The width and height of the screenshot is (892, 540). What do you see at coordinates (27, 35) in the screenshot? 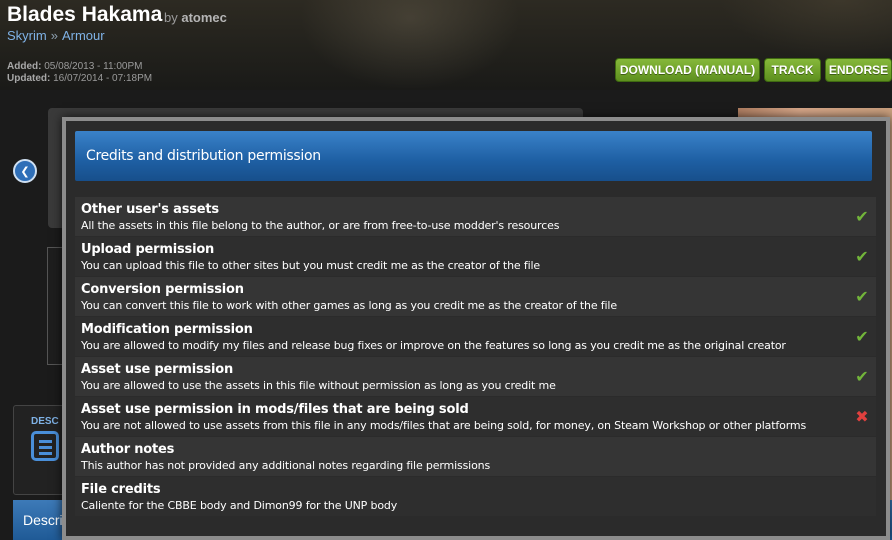
I see `breadcrumb-game: Skyrim` at bounding box center [27, 35].